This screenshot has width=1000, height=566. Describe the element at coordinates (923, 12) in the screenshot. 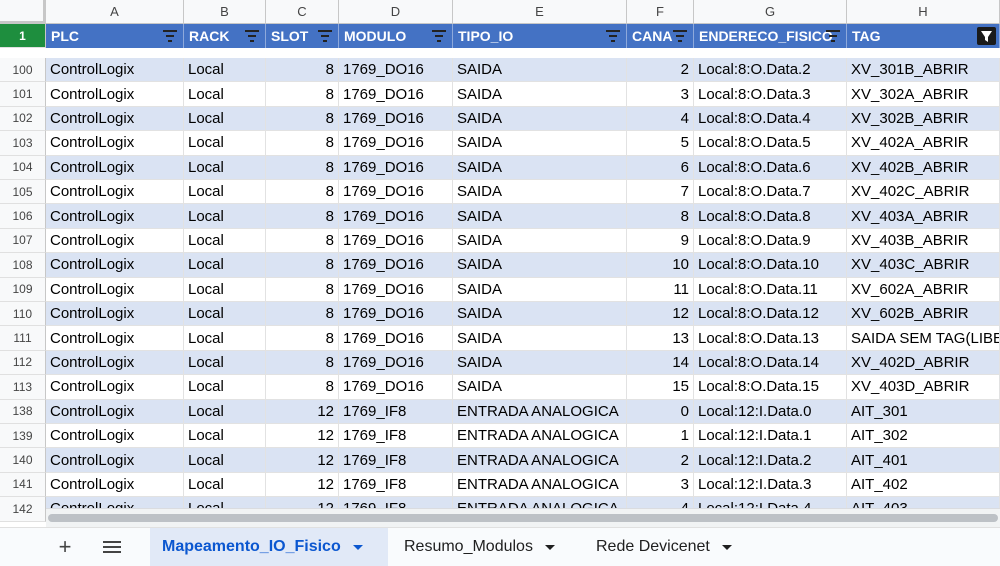

I see `column-header-h: H` at that location.